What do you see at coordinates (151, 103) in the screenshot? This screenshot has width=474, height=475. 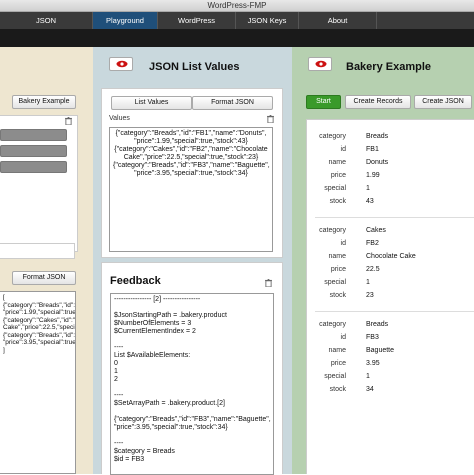 I see `list-values-button: List Values` at bounding box center [151, 103].